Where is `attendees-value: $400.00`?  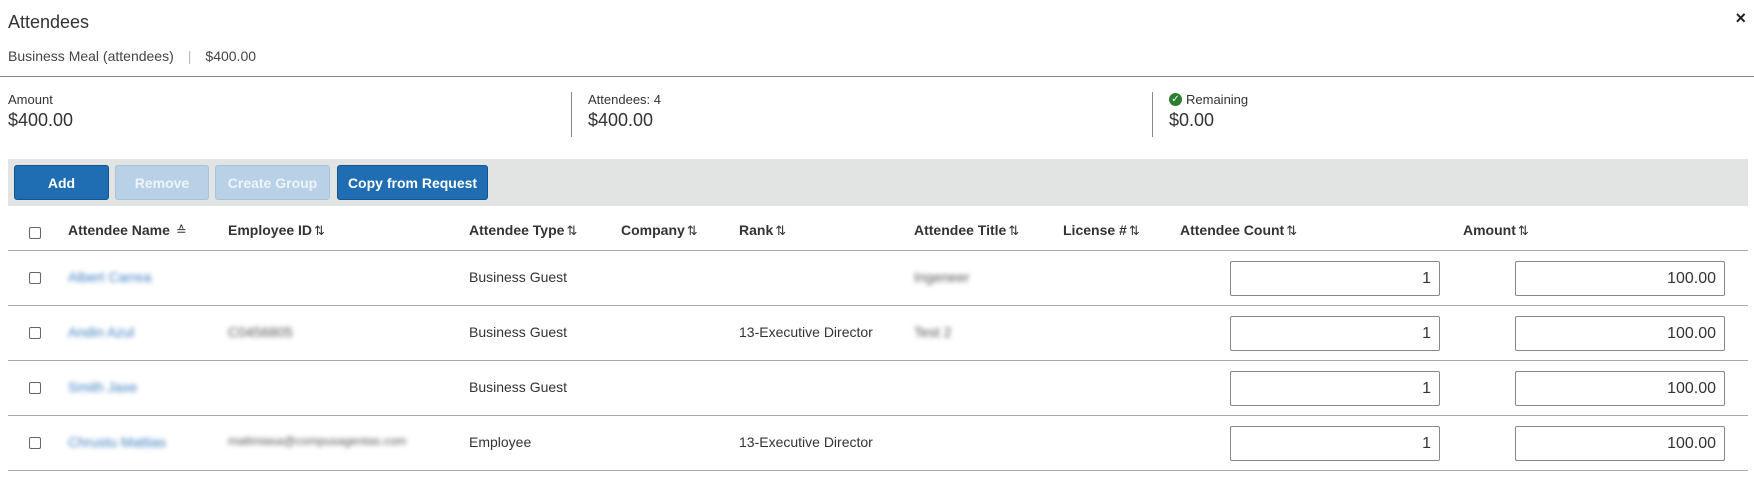
attendees-value: $400.00 is located at coordinates (621, 120).